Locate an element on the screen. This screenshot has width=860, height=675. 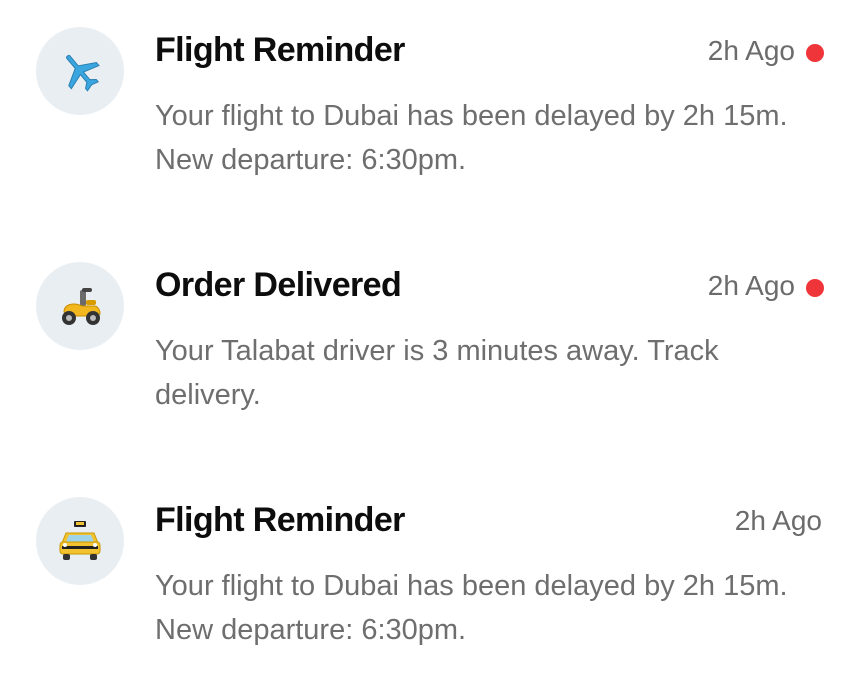
notification-title: Order Delivered is located at coordinates (278, 285).